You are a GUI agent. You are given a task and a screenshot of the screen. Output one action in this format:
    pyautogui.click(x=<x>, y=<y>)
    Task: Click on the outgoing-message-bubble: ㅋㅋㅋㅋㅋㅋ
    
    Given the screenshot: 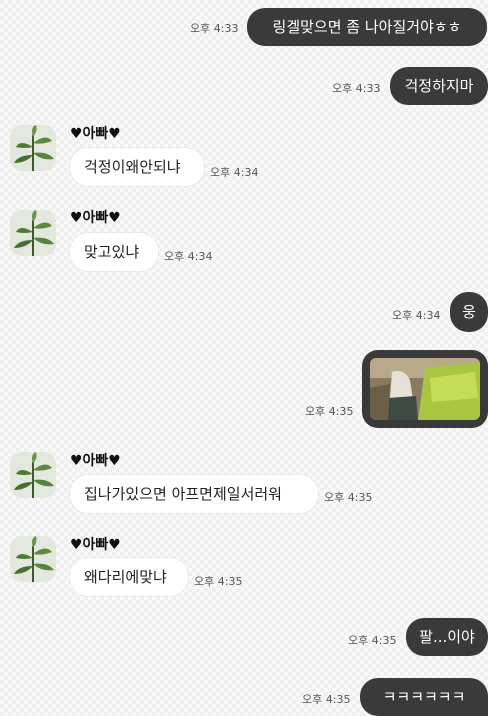 What is the action you would take?
    pyautogui.click(x=424, y=697)
    